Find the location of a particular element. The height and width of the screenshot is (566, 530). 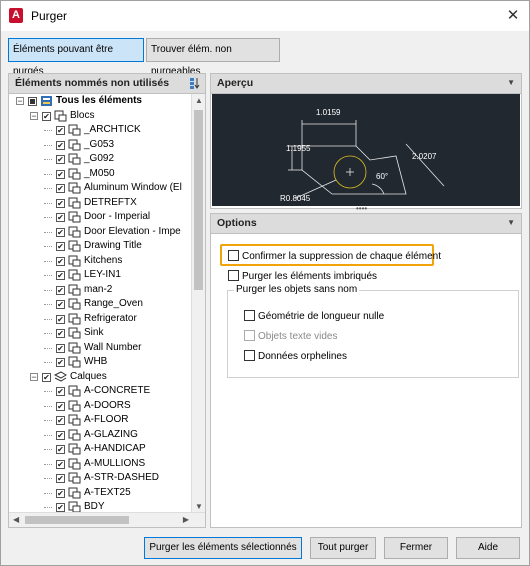

confirm-delete-box is located at coordinates (233, 255).